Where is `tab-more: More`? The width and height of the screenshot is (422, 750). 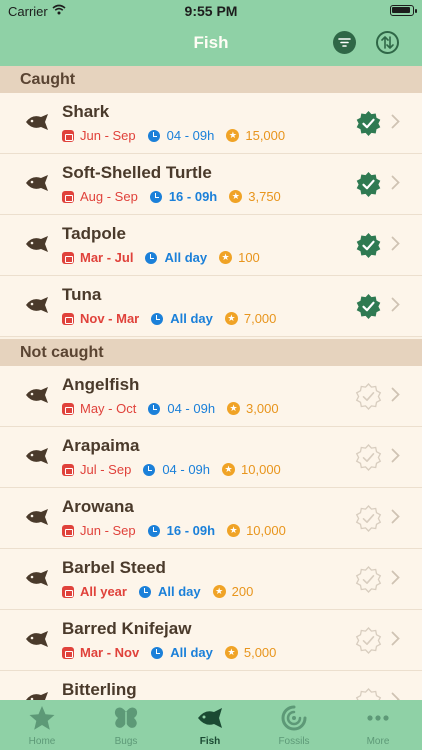
tab-more: More is located at coordinates (378, 725).